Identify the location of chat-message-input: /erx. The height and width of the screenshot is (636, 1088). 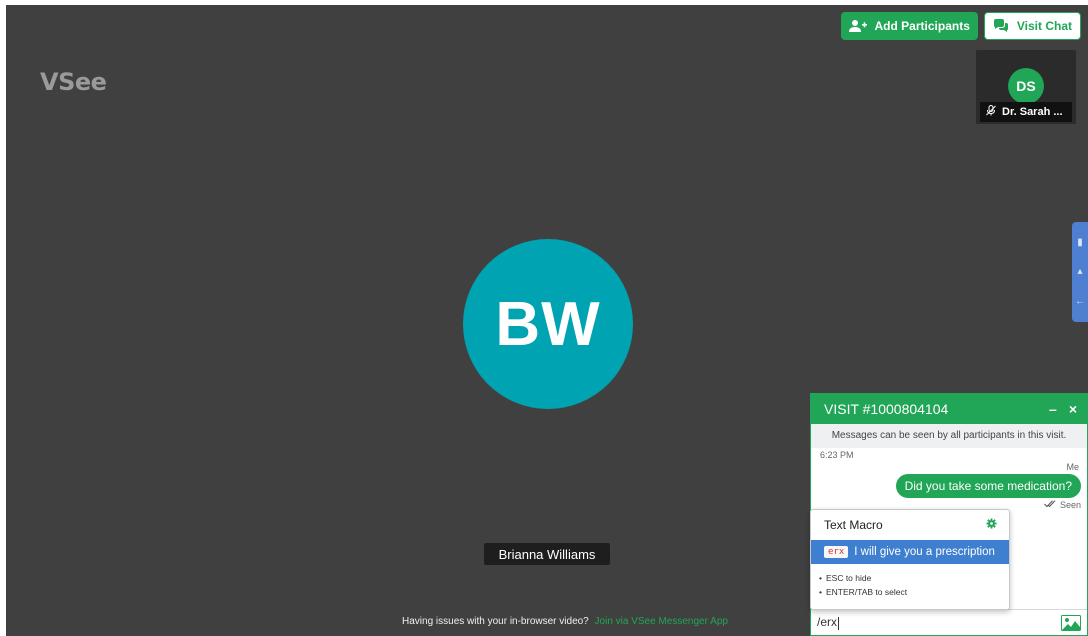
(949, 622).